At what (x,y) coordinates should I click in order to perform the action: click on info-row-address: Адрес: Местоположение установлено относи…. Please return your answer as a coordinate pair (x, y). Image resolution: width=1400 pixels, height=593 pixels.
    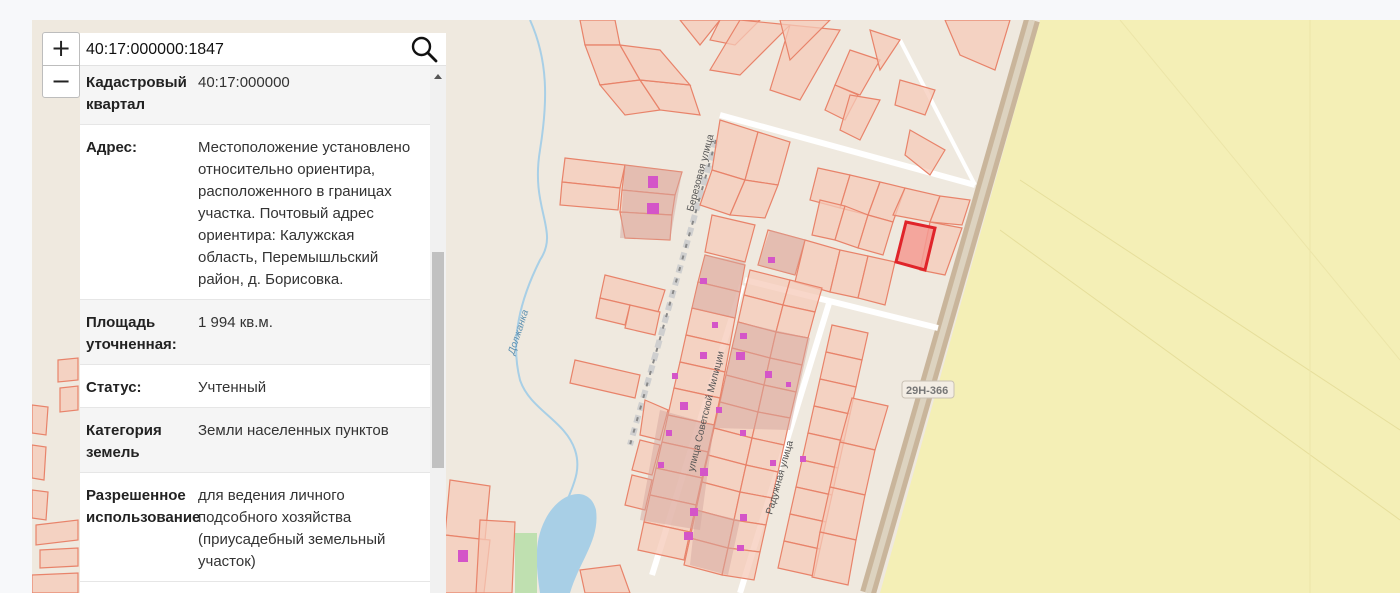
    Looking at the image, I should click on (255, 212).